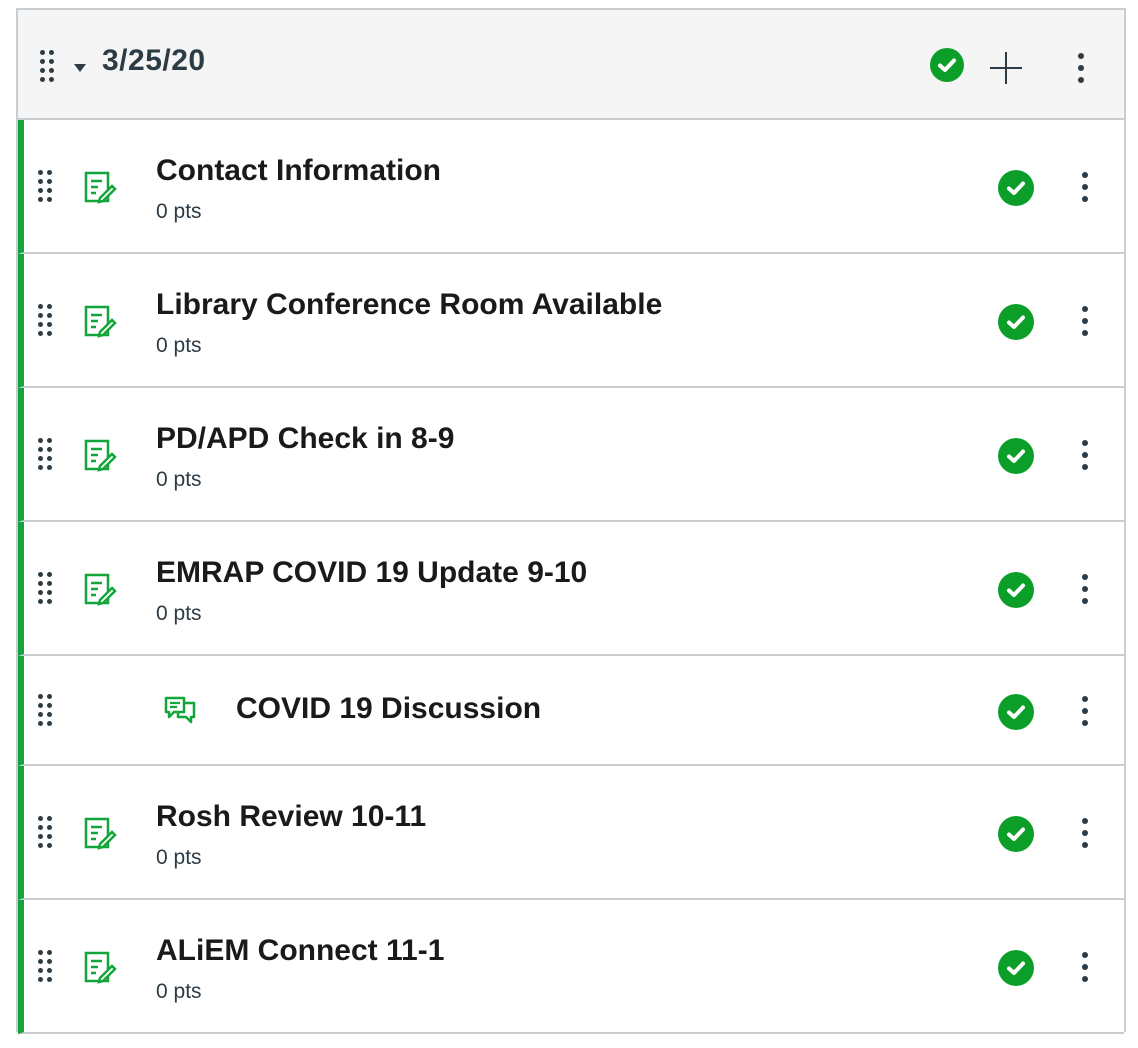  Describe the element at coordinates (371, 573) in the screenshot. I see `item-title: EMRAP COVID 19 Update 9-10` at that location.